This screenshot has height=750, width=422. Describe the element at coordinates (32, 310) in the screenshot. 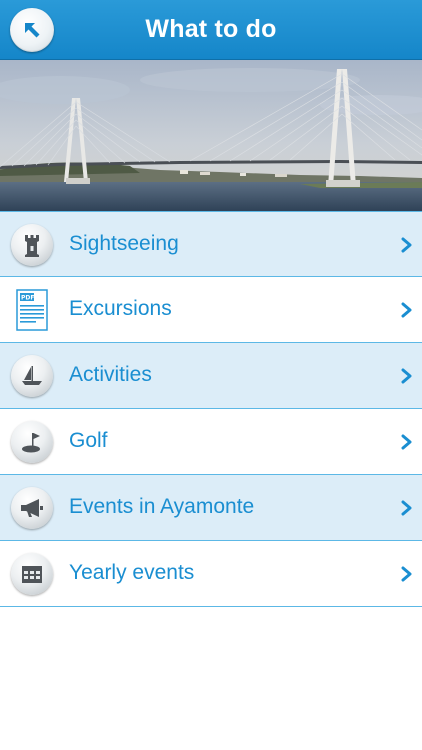

I see `pdf-document-icon: PDF` at that location.